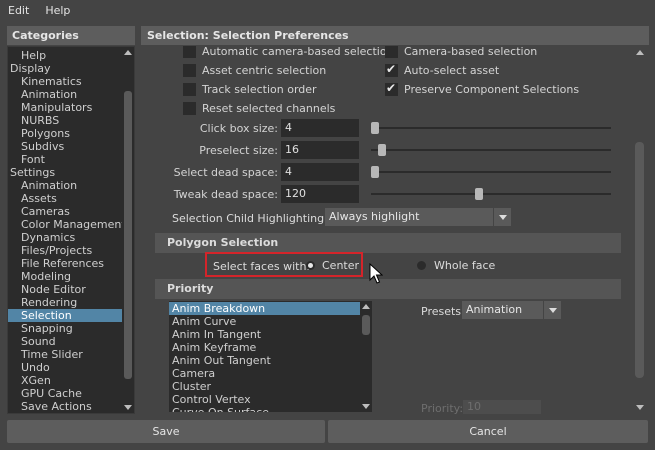 The width and height of the screenshot is (655, 450). Describe the element at coordinates (264, 308) in the screenshot. I see `priority-item: Anim Breakdown` at that location.